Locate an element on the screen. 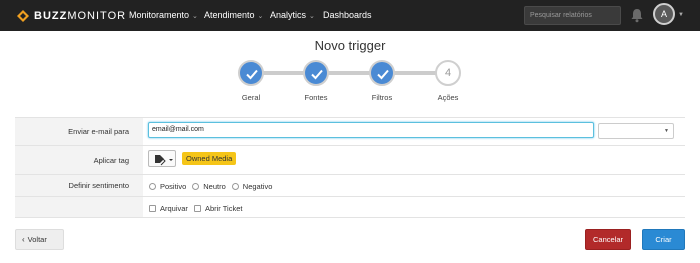 The height and width of the screenshot is (263, 700). avatar: A is located at coordinates (664, 14).